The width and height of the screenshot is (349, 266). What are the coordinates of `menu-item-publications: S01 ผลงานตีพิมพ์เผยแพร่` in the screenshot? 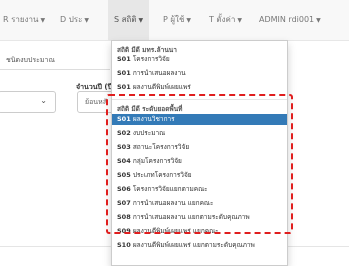 It's located at (154, 87).